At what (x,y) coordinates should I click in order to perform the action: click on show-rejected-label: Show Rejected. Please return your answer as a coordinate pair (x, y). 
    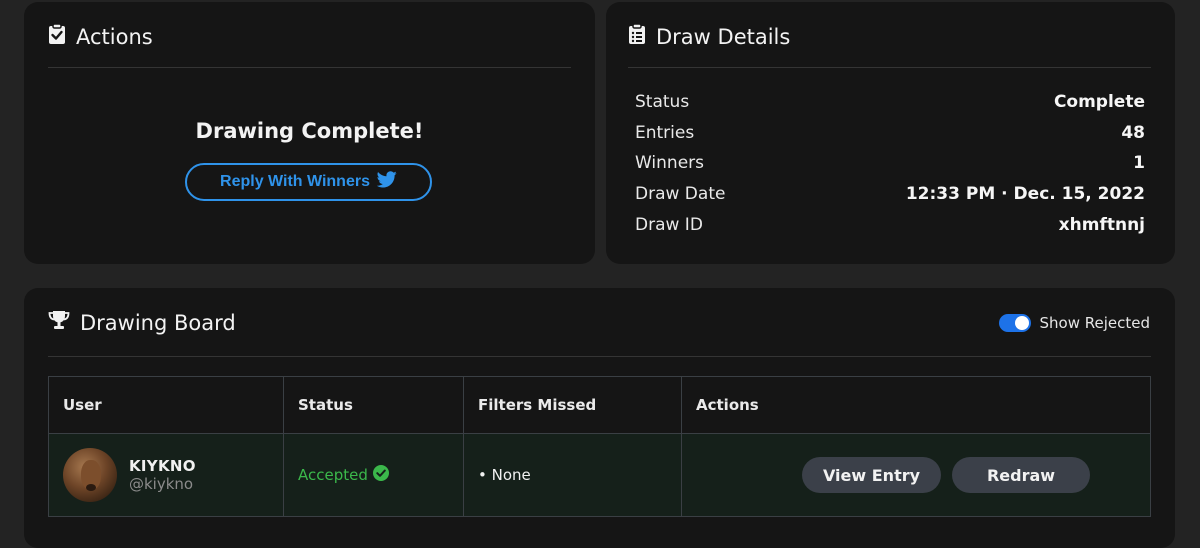
    Looking at the image, I should click on (1095, 323).